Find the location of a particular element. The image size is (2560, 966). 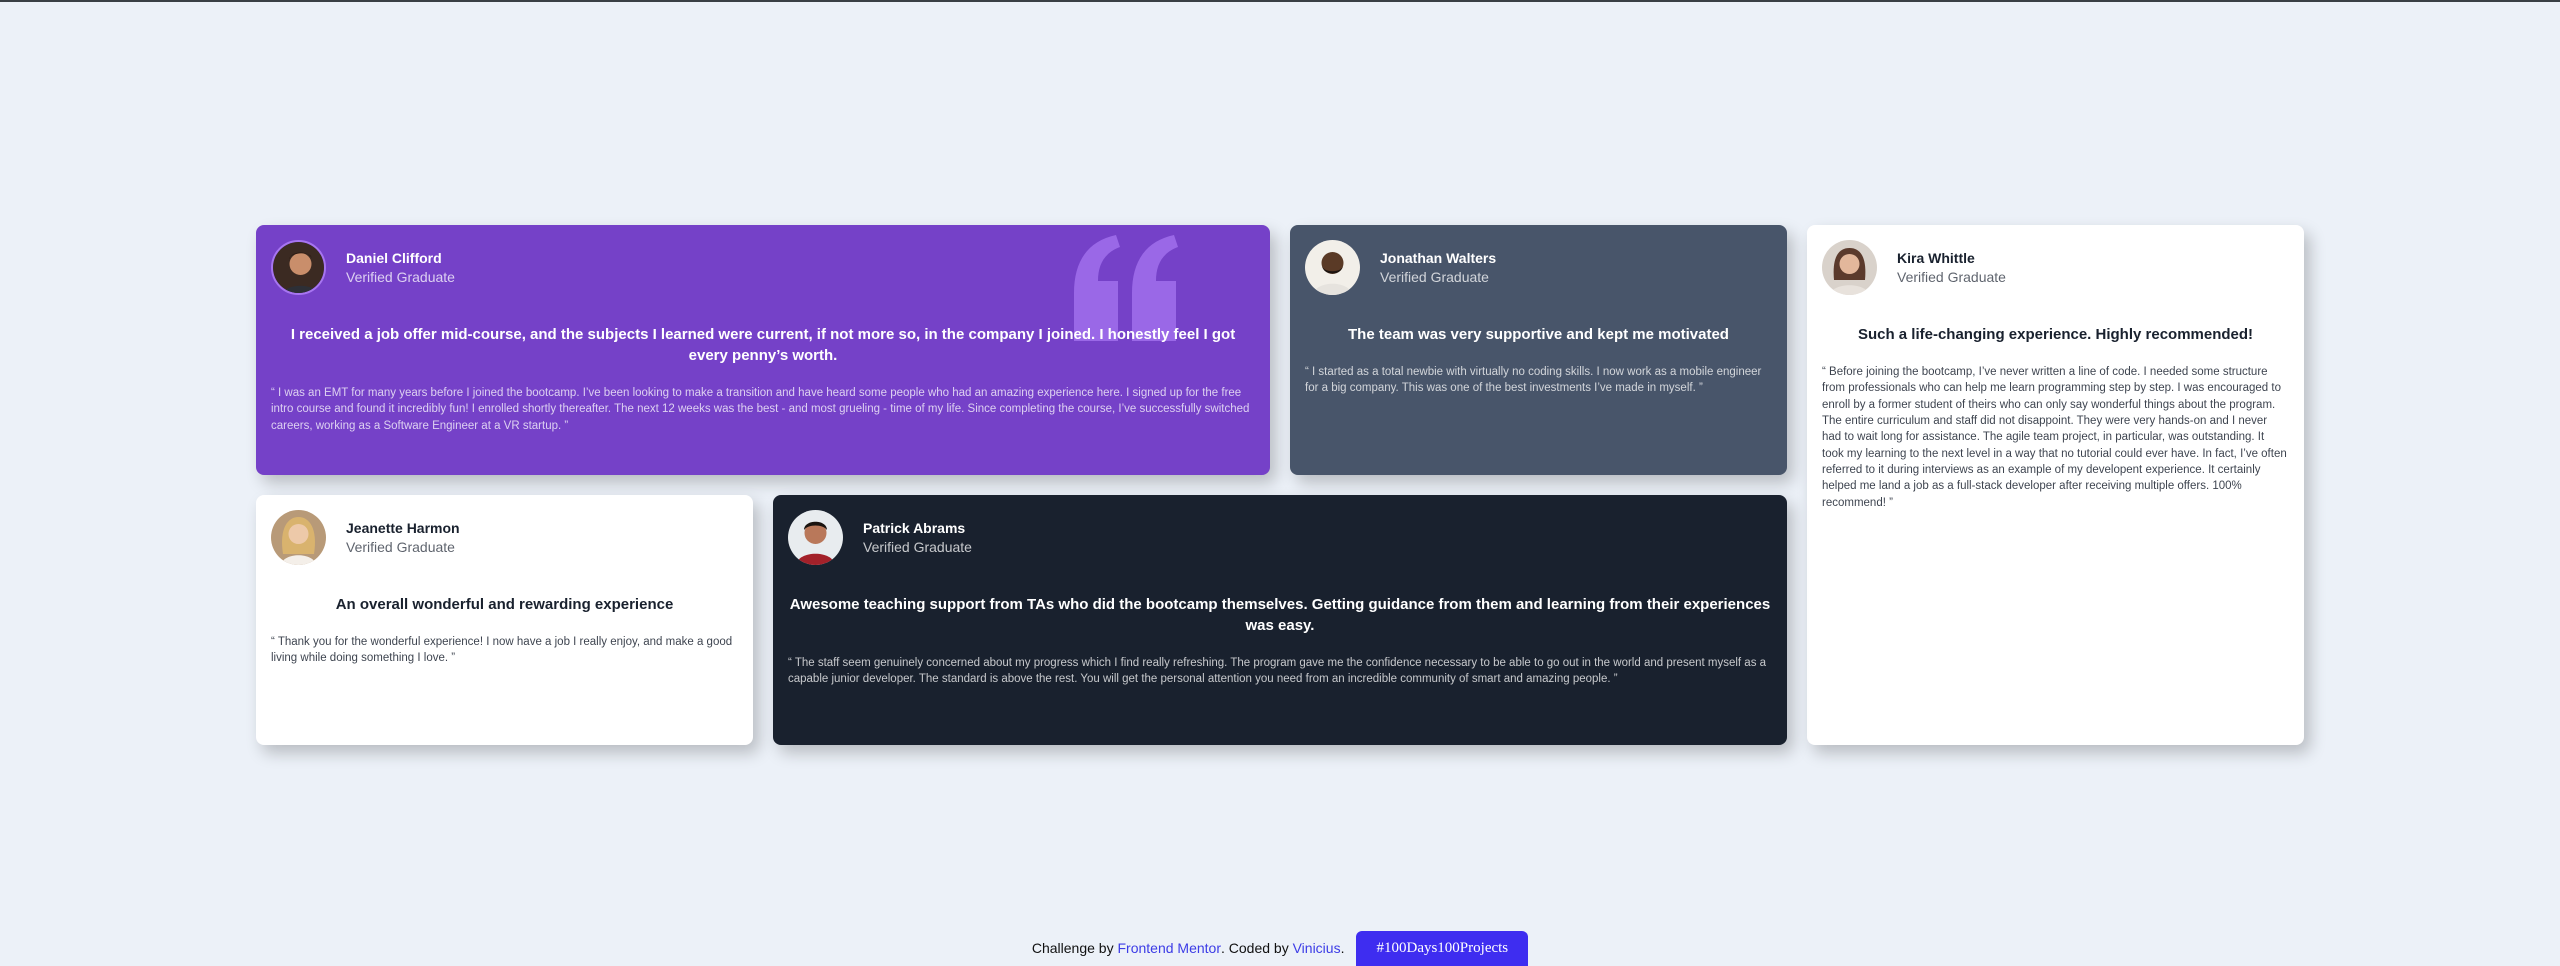

author-name: Kira Whittle is located at coordinates (1936, 258).